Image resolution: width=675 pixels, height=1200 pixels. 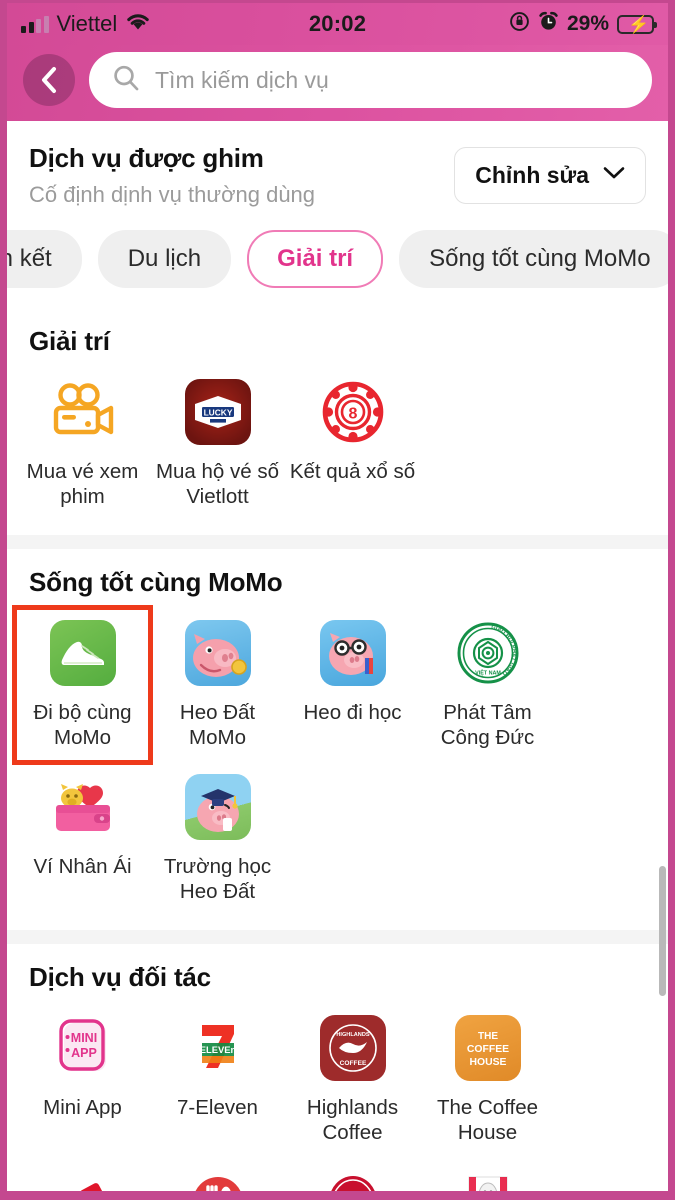 I want to click on service-tile: Trường học Heo Đất, so click(x=217, y=839).